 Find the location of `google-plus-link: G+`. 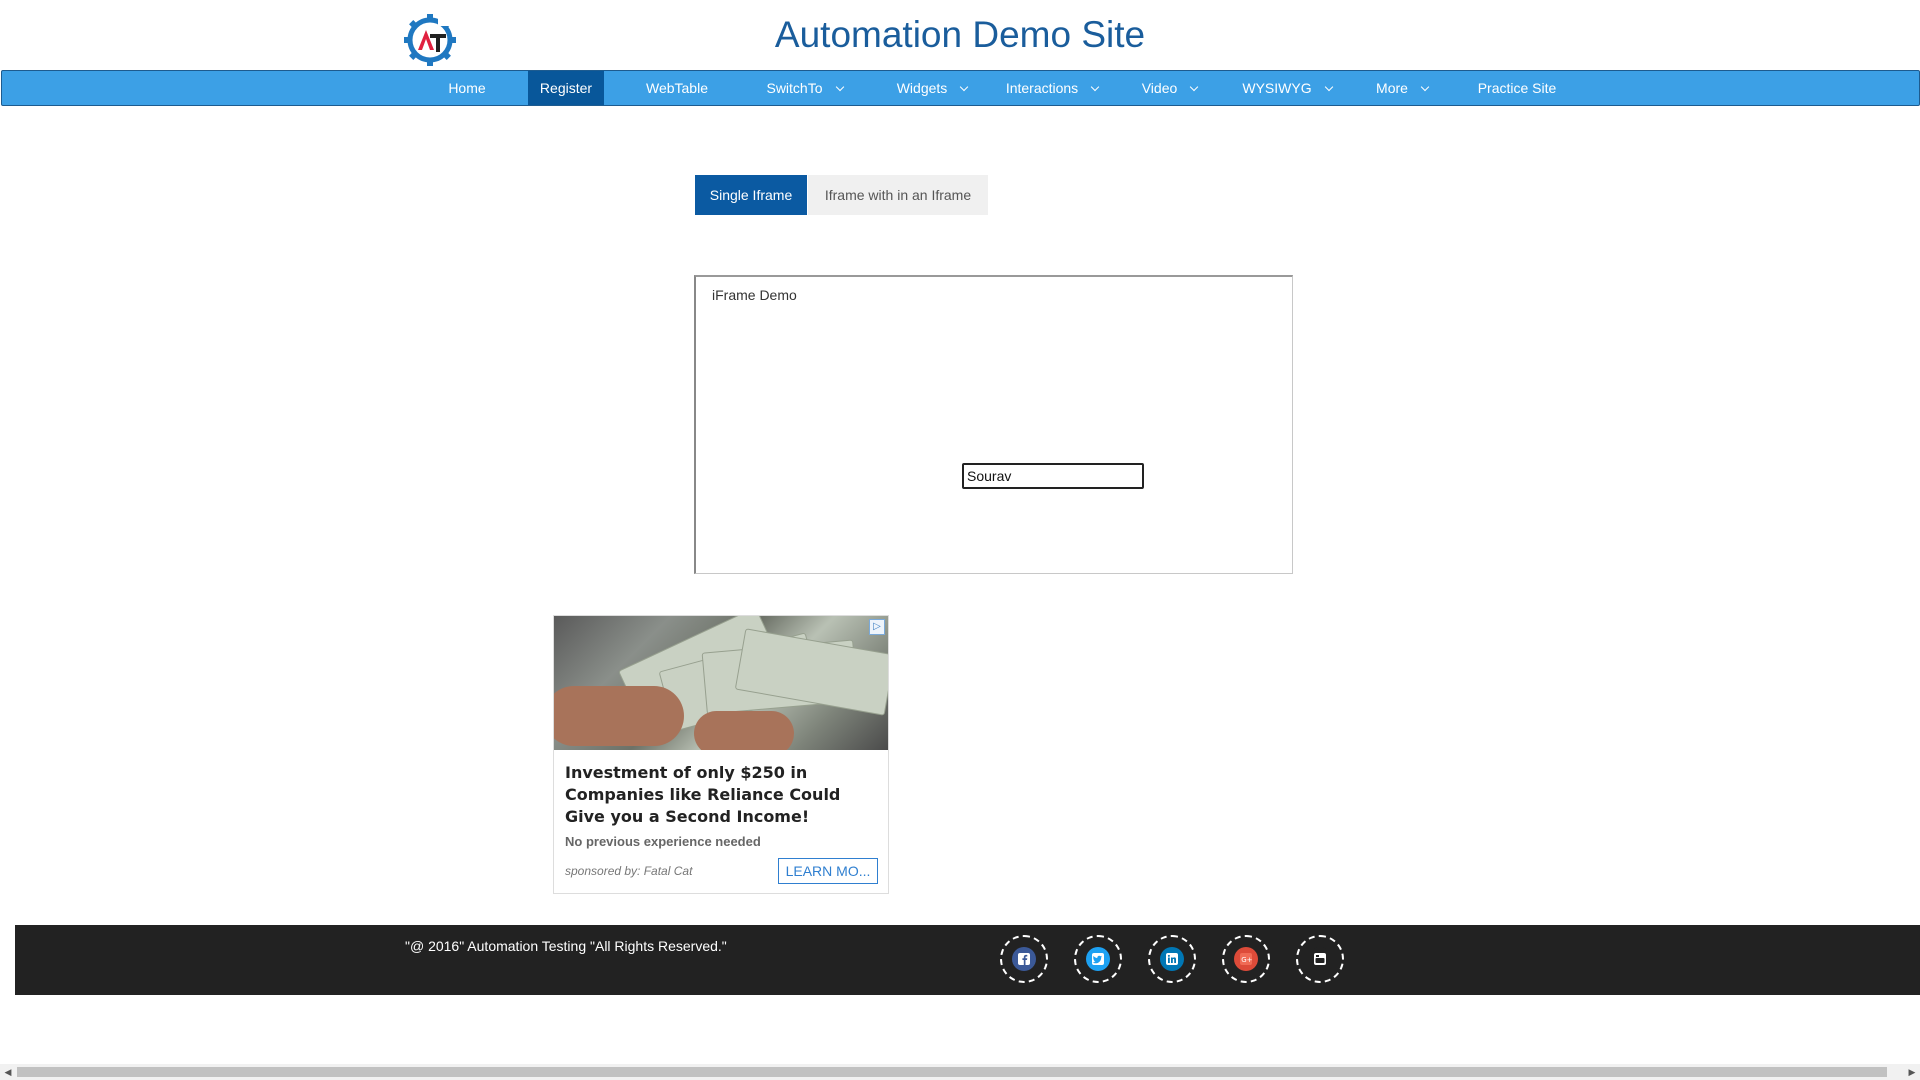

google-plus-link: G+ is located at coordinates (1246, 959).